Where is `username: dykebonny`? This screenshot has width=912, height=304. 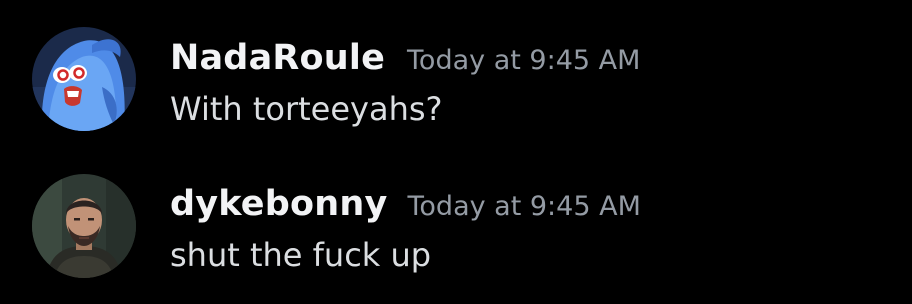
username: dykebonny is located at coordinates (279, 204).